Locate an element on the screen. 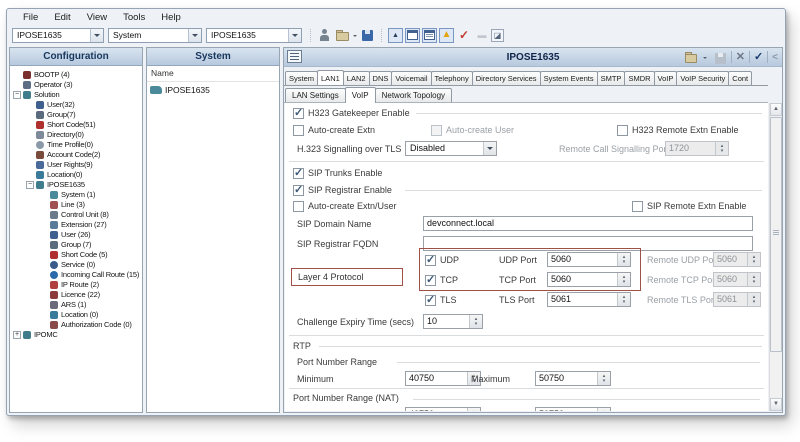 The image size is (800, 442). remote-udp-port-spinner: 5060 ▴ ▾ is located at coordinates (737, 259).